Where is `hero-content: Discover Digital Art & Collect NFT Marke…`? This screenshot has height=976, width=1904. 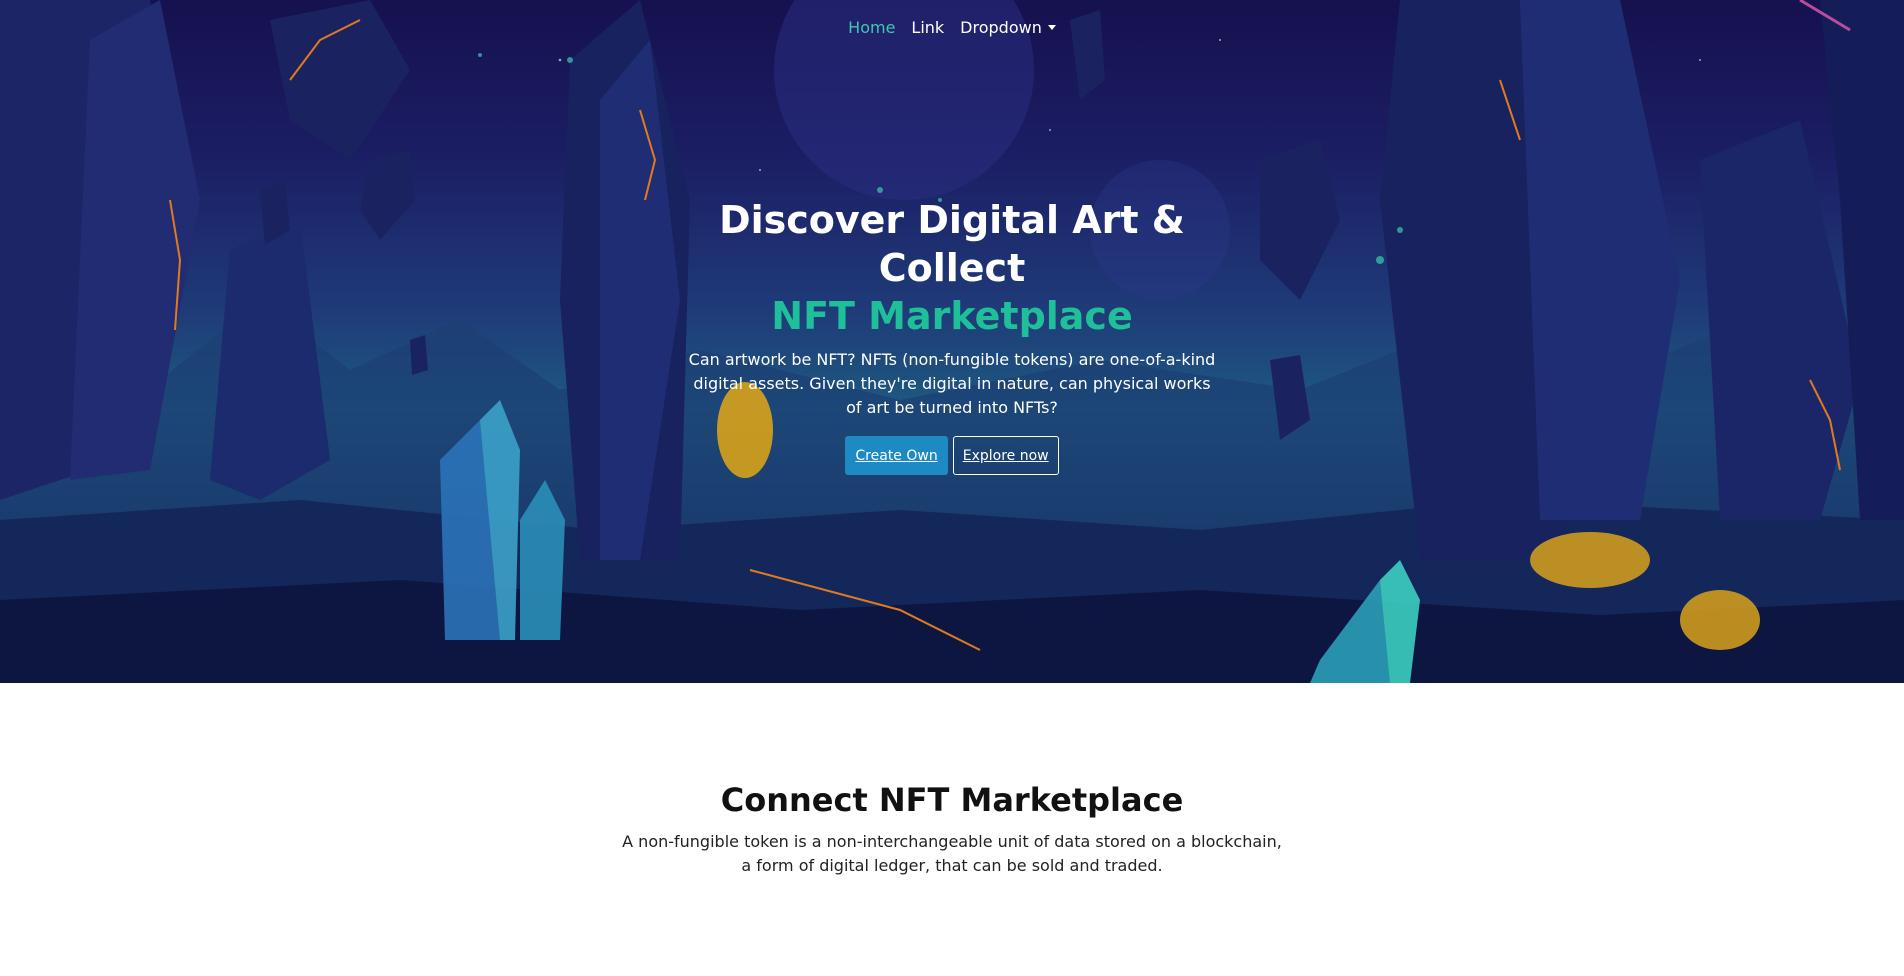 hero-content: Discover Digital Art & Collect NFT Marke… is located at coordinates (952, 335).